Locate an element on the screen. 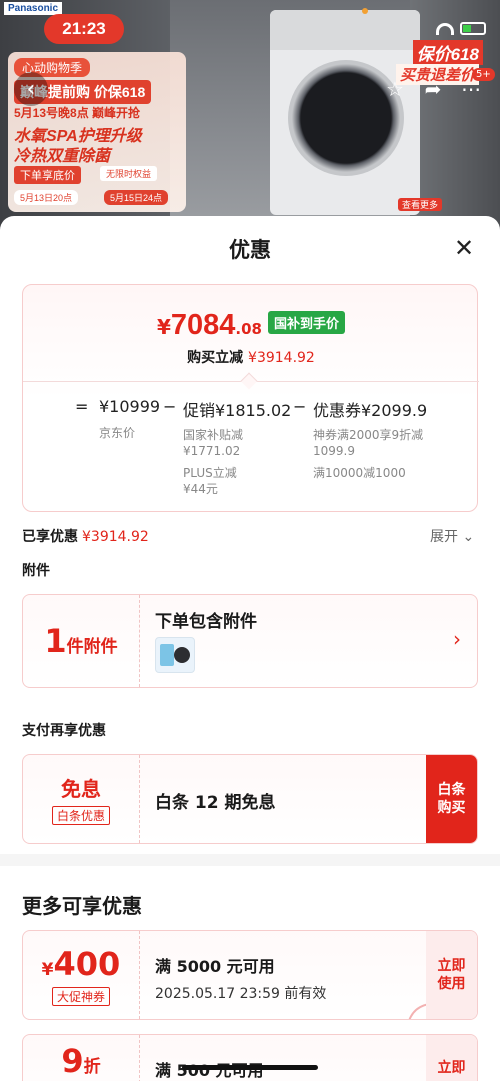  use-now-button: 立即 使用 is located at coordinates (451, 975).